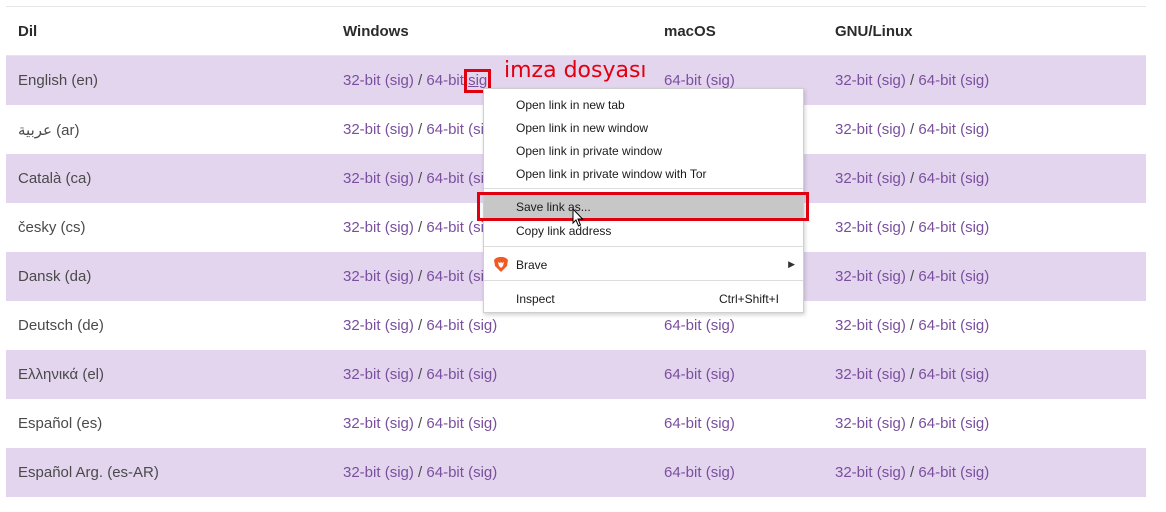 The width and height of the screenshot is (1166, 512). What do you see at coordinates (643, 127) in the screenshot?
I see `menu-item-open-new-window: Open link in new window` at bounding box center [643, 127].